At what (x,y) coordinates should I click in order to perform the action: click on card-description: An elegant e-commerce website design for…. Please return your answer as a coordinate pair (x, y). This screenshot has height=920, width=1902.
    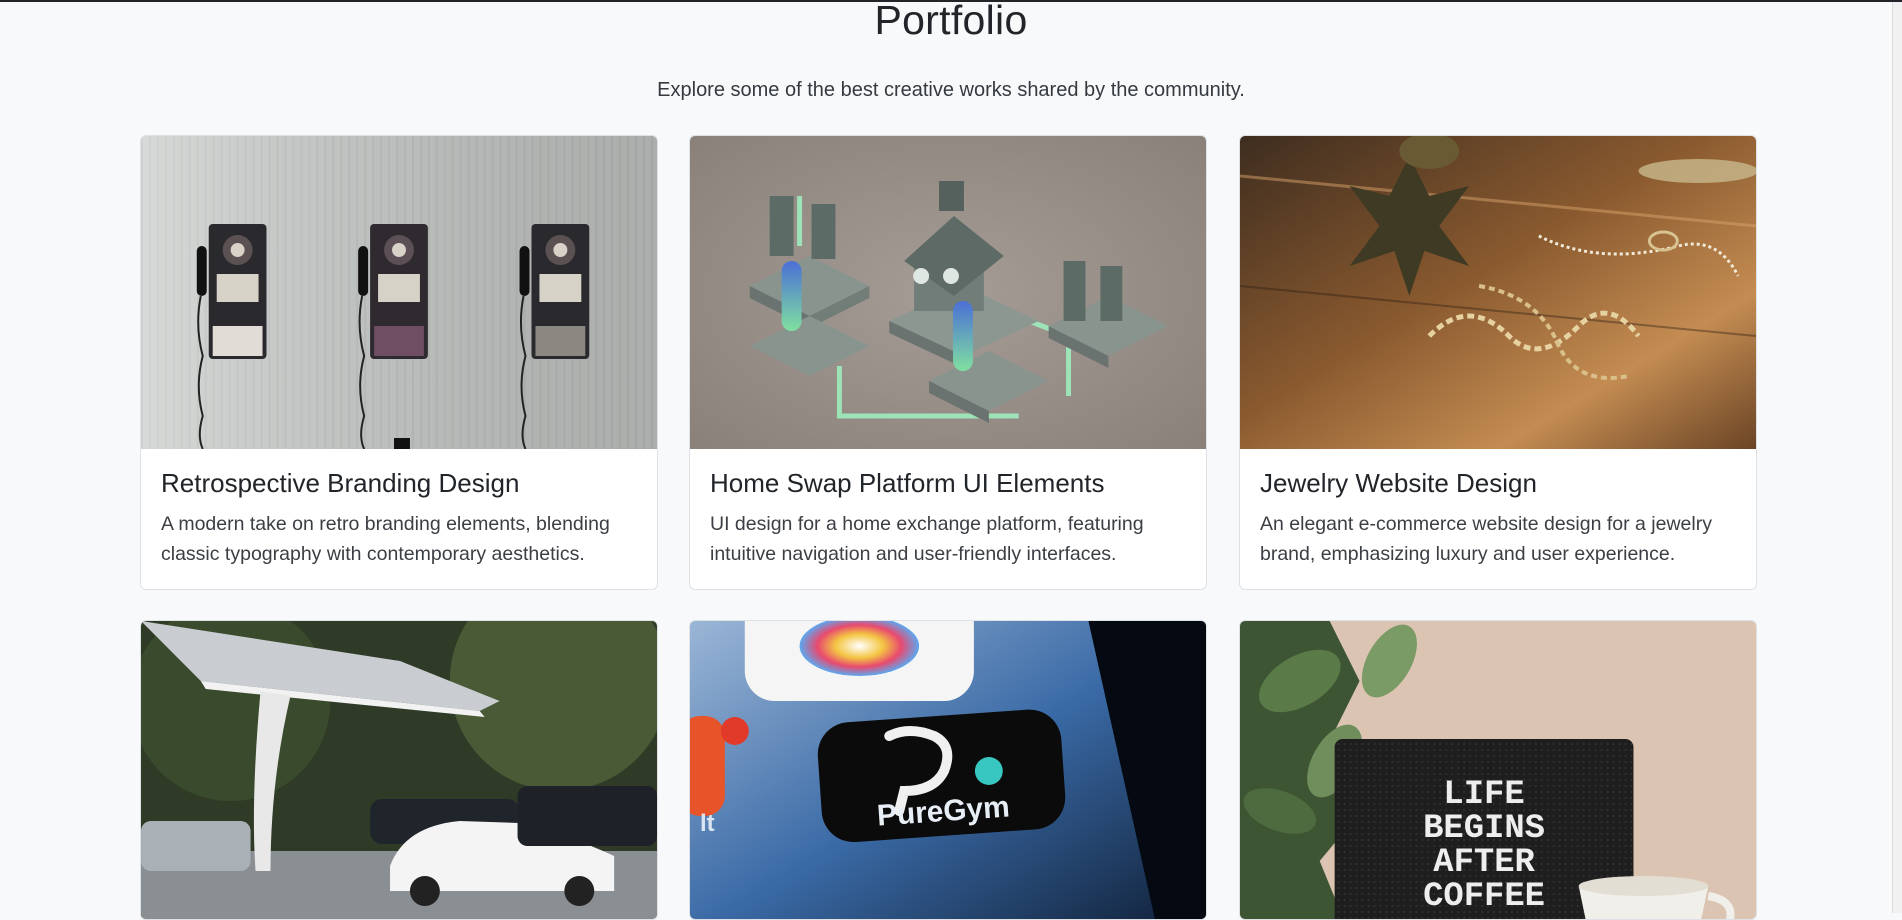
    Looking at the image, I should click on (1486, 539).